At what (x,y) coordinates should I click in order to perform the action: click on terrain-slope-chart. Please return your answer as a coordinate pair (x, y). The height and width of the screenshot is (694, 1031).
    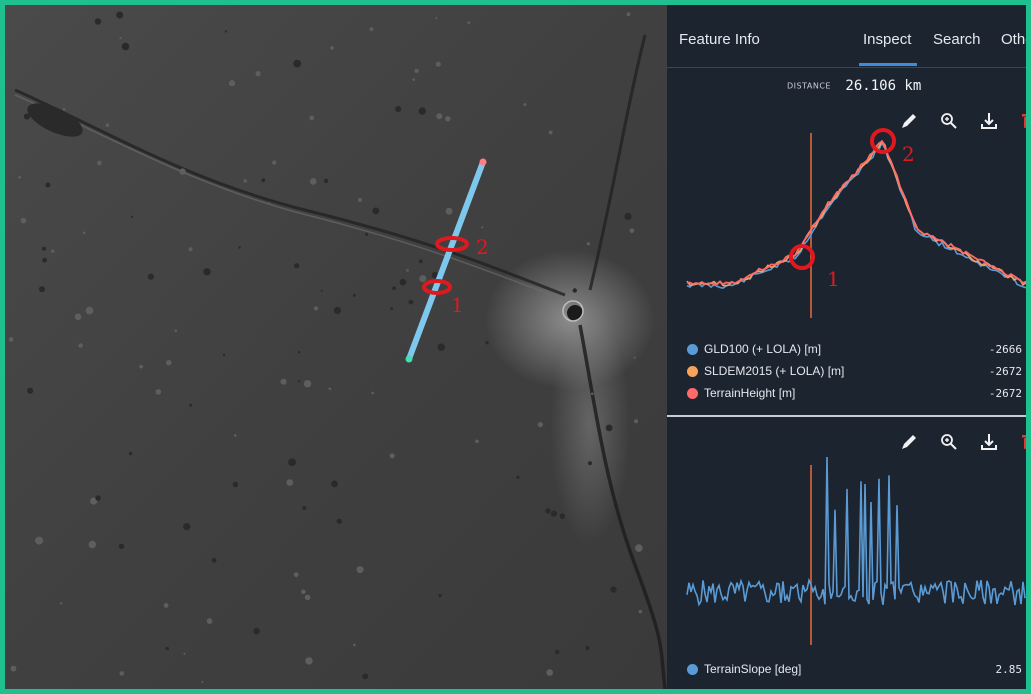
    Looking at the image, I should click on (846, 547).